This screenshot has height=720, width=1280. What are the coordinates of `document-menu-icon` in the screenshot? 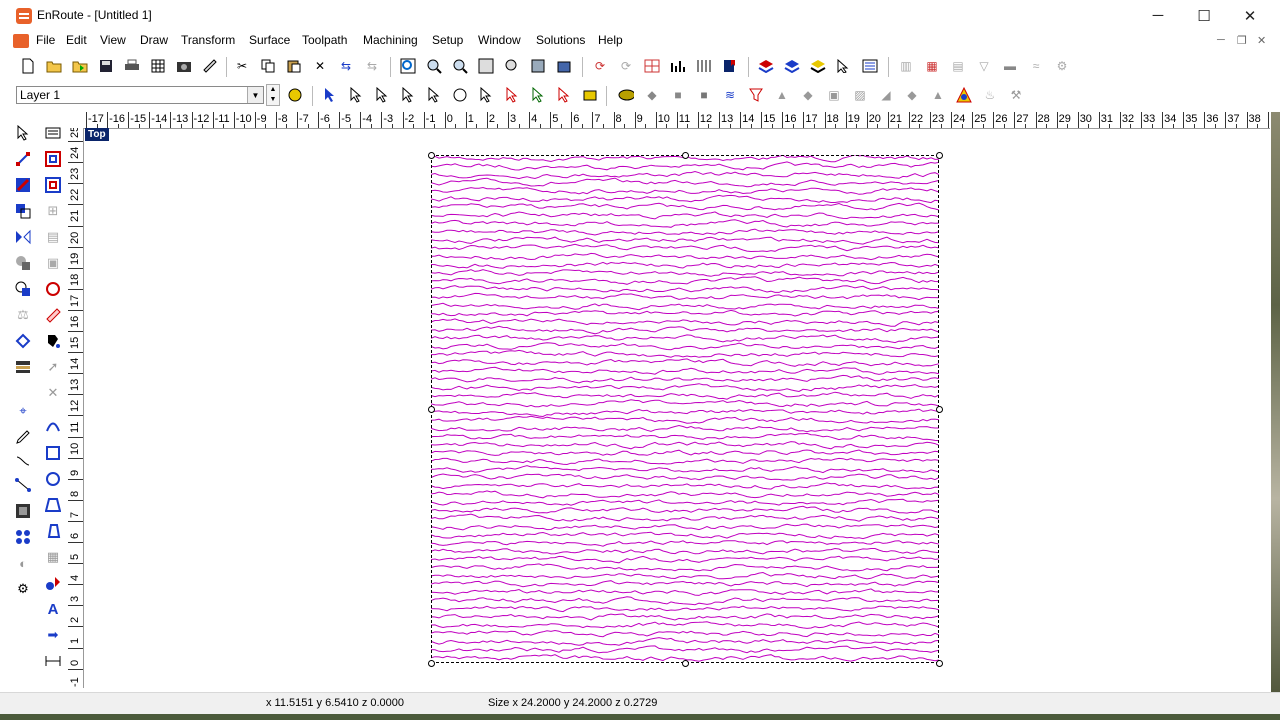 It's located at (21, 41).